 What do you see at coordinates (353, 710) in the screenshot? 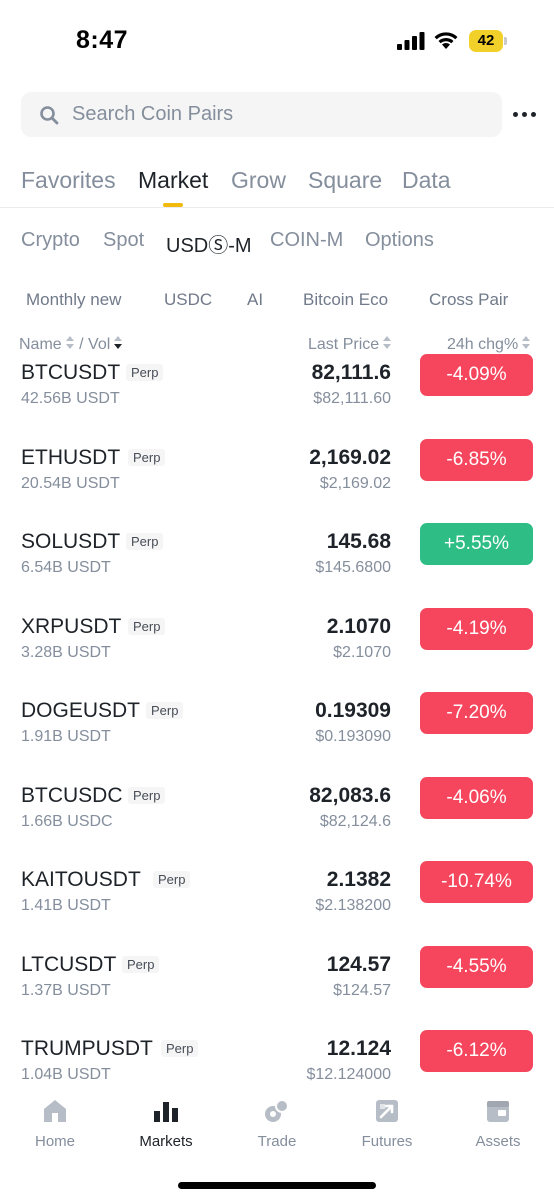
I see `last-price: 0.19309` at bounding box center [353, 710].